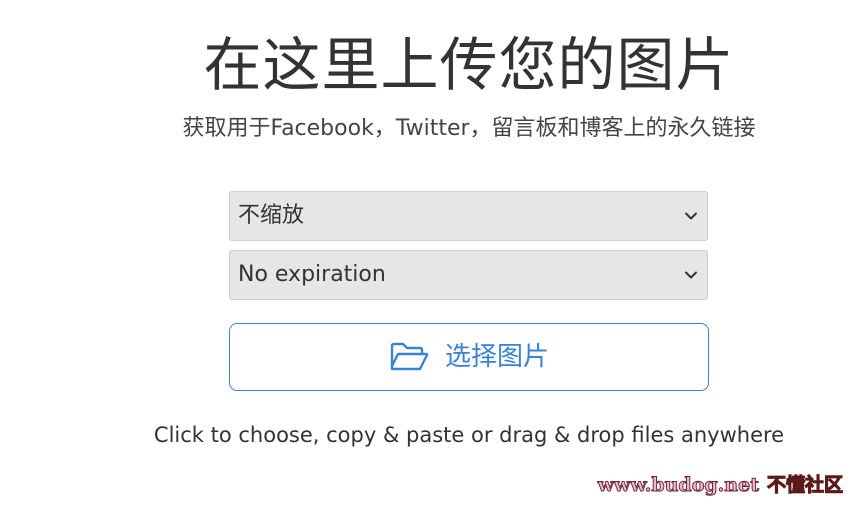 This screenshot has width=851, height=505. What do you see at coordinates (271, 215) in the screenshot?
I see `resize-select-value: 不缩放` at bounding box center [271, 215].